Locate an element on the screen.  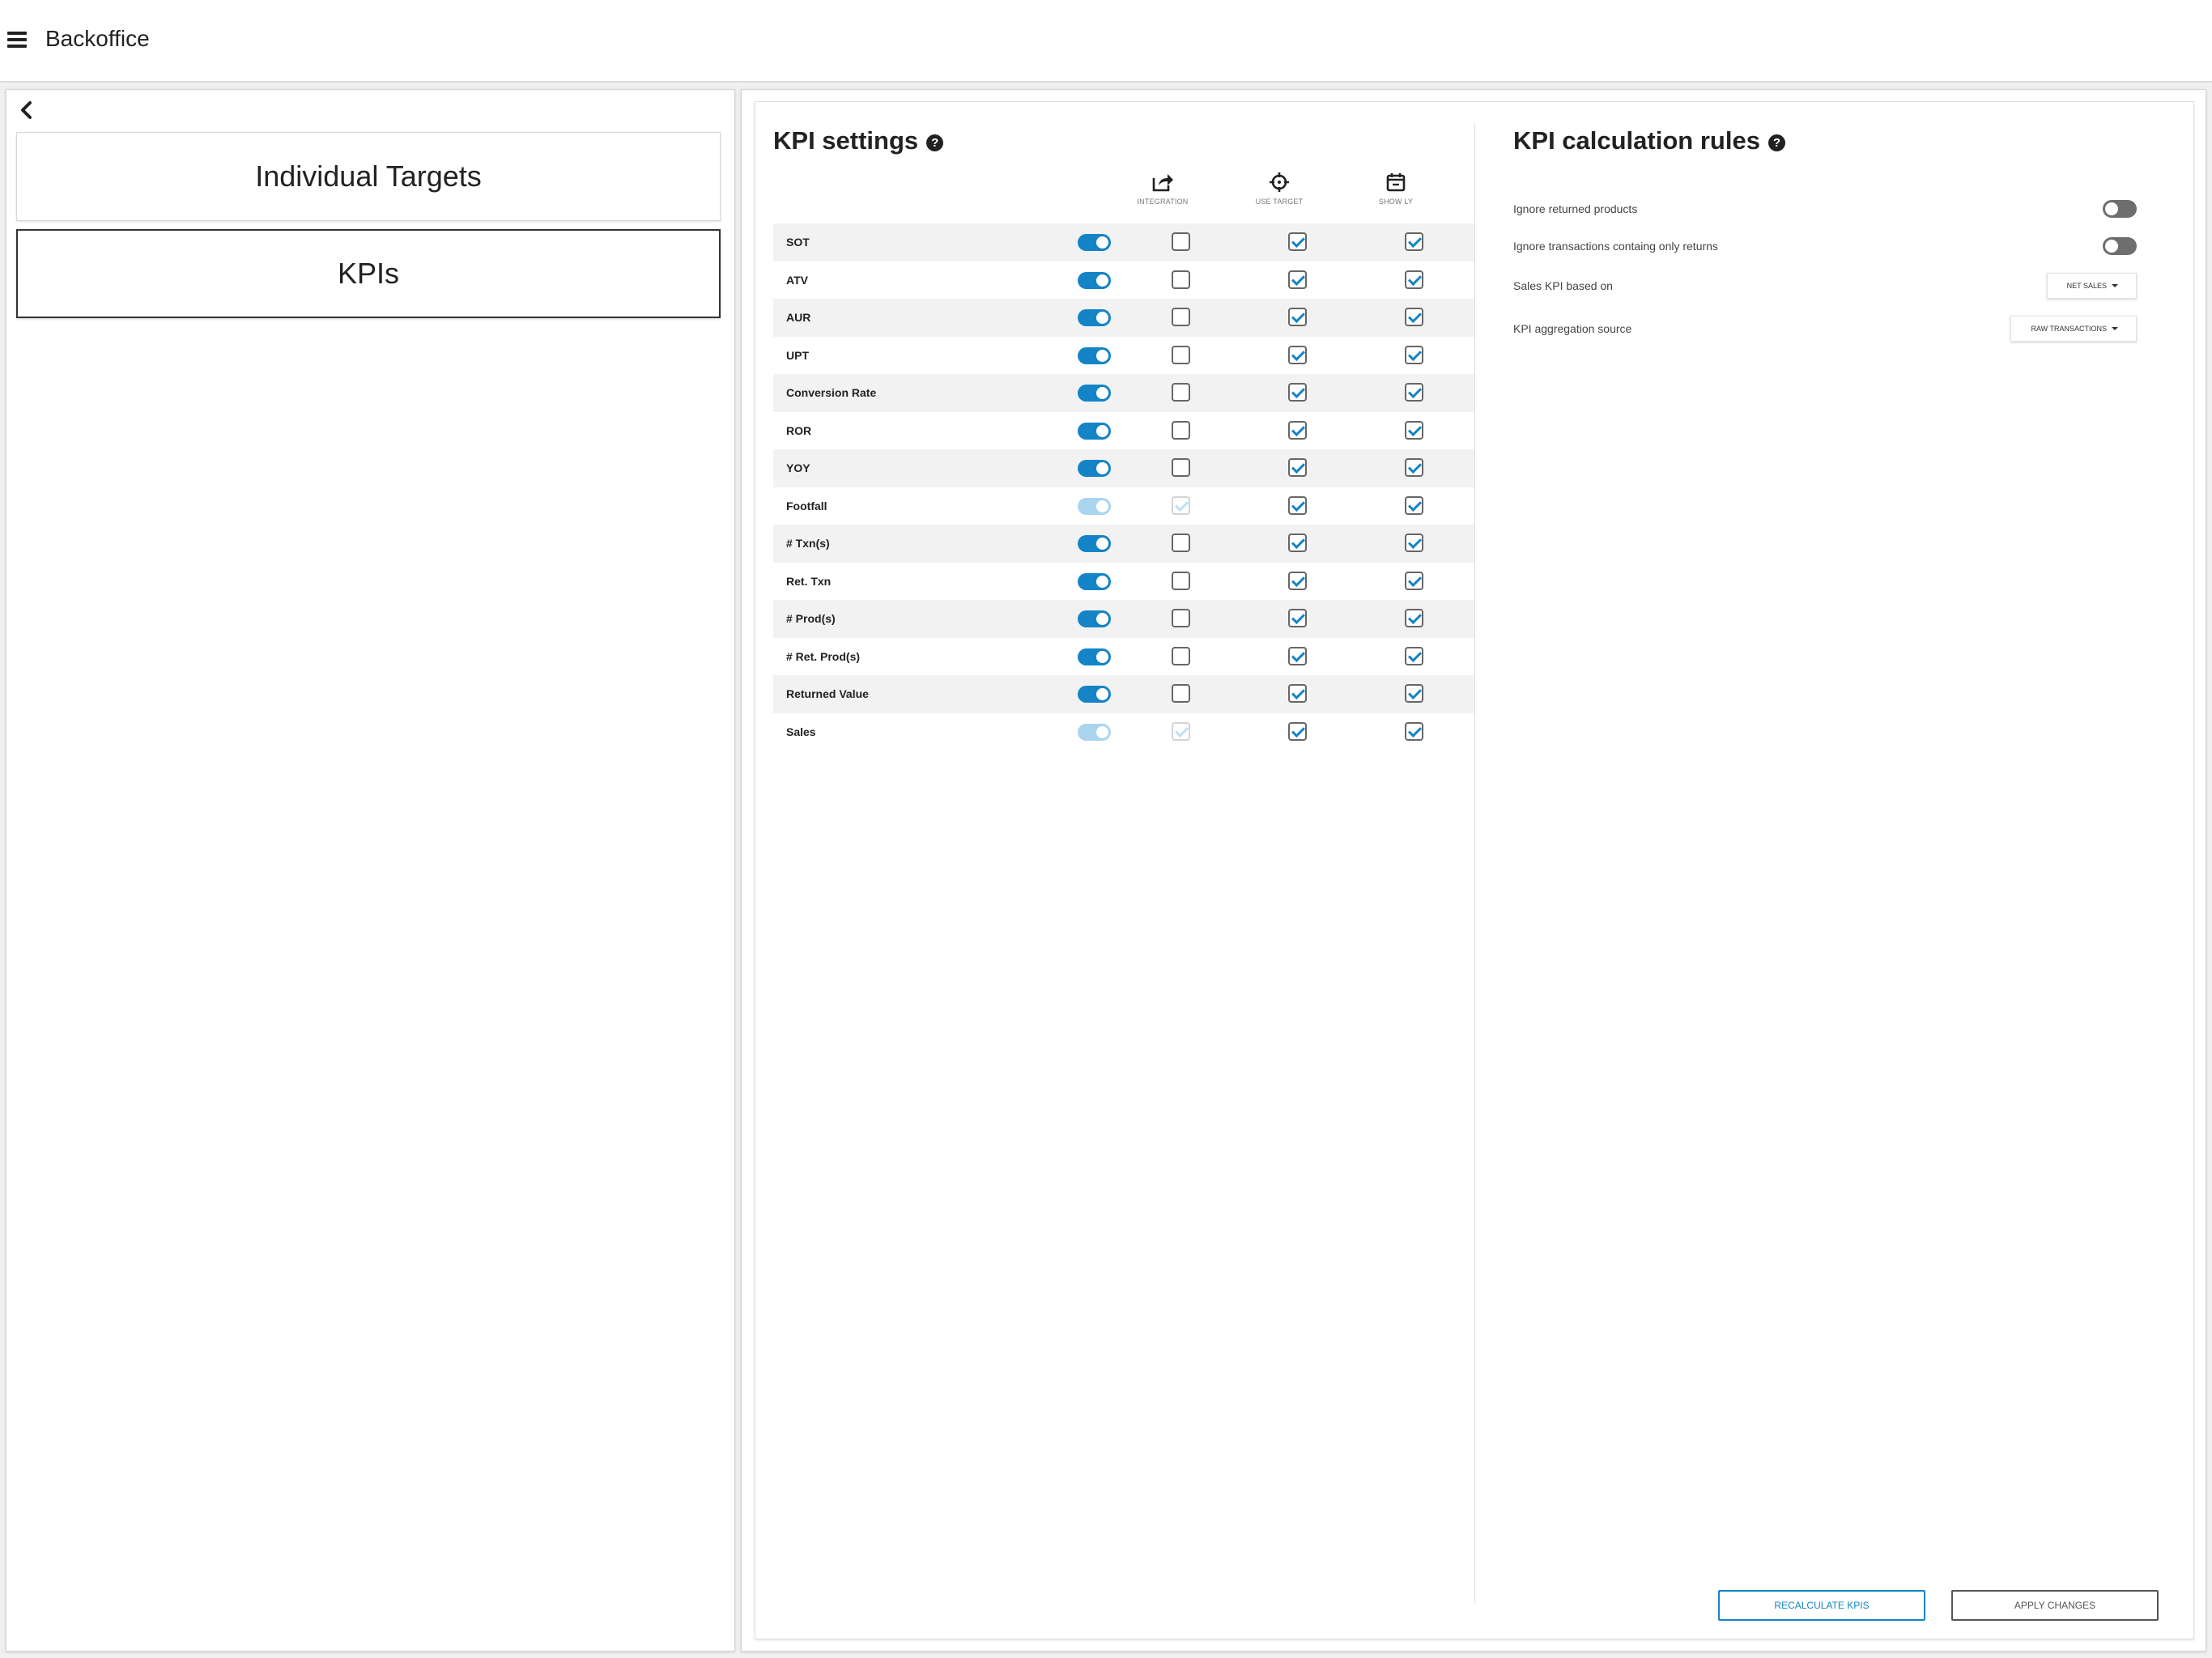
ignore-return-only-transactions-toggle is located at coordinates (2120, 246).